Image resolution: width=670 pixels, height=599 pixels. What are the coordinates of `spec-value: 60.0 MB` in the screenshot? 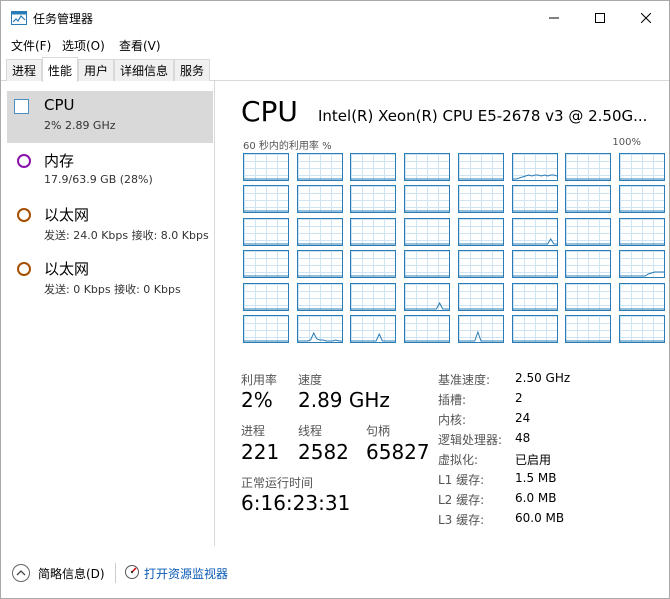 It's located at (540, 518).